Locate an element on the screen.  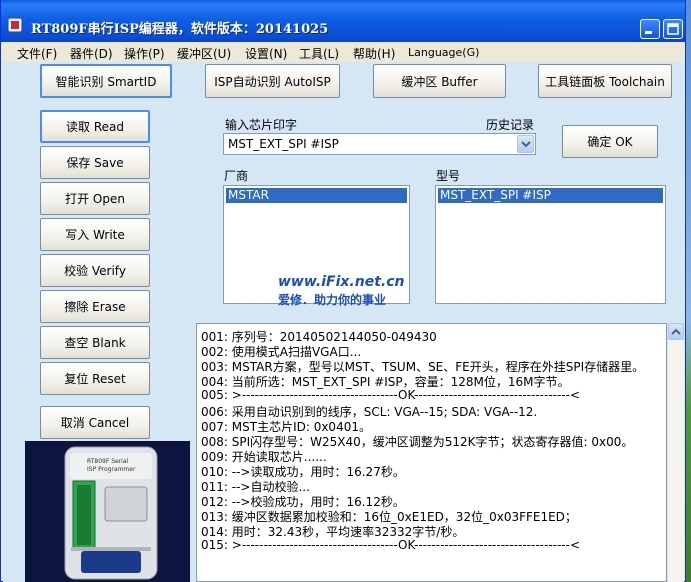
model-list: MST_EXT_SPI #ISP is located at coordinates (550, 244).